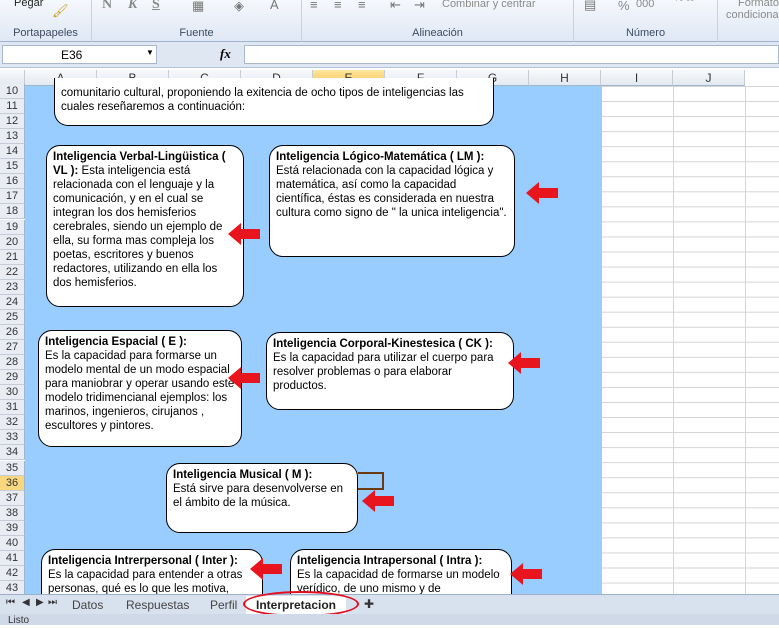  I want to click on paste-button: Pegar, so click(28, 4).